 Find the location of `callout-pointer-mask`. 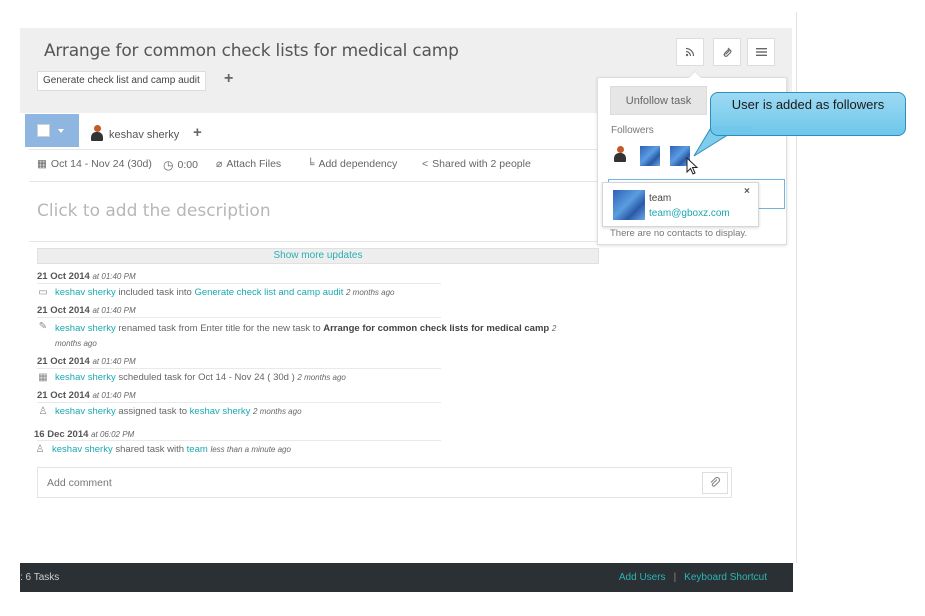

callout-pointer-mask is located at coordinates (732, 129).